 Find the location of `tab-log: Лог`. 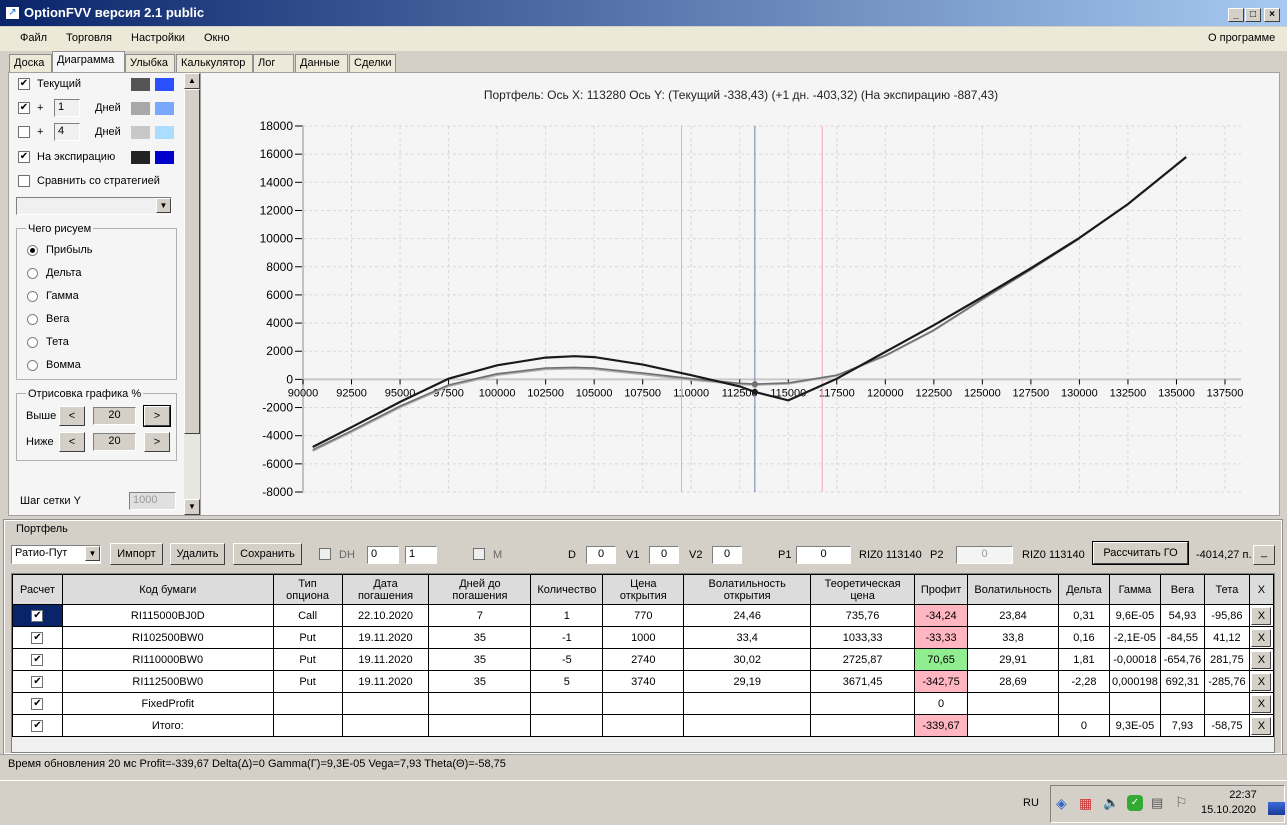

tab-log: Лог is located at coordinates (273, 63).